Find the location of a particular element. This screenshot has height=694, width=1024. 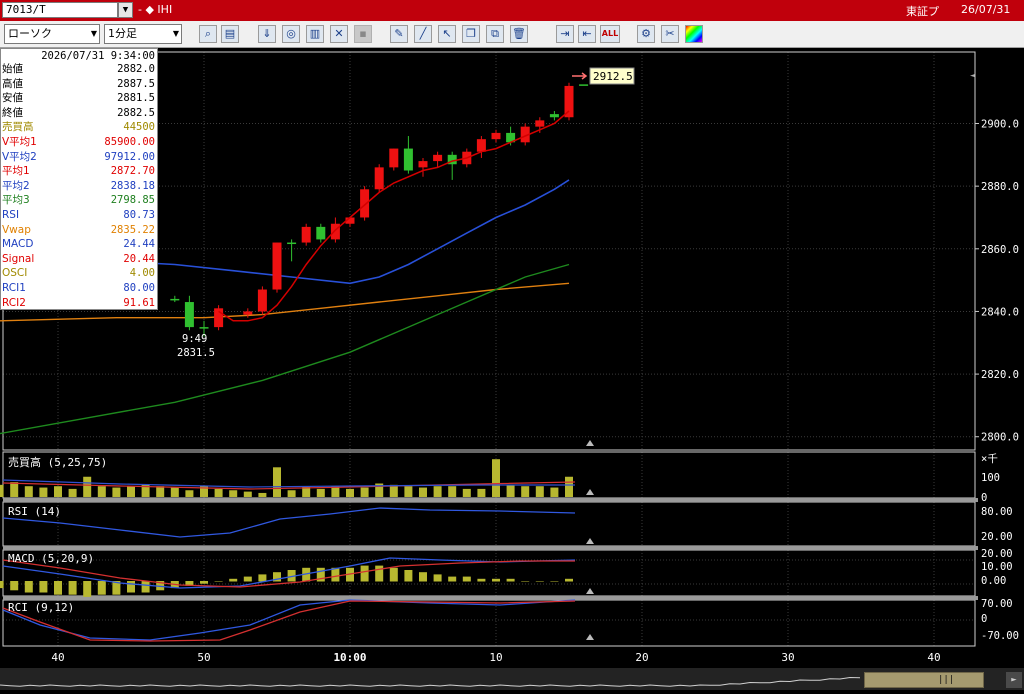

info-row-label: RCI1 is located at coordinates (14, 288).